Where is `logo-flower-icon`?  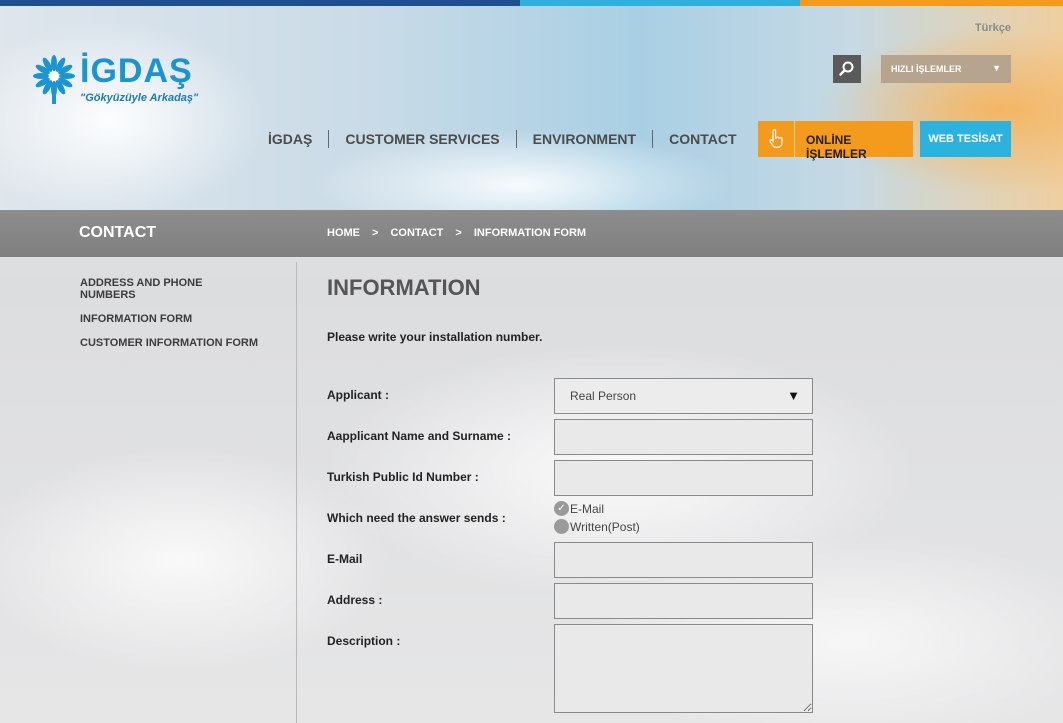 logo-flower-icon is located at coordinates (54, 79).